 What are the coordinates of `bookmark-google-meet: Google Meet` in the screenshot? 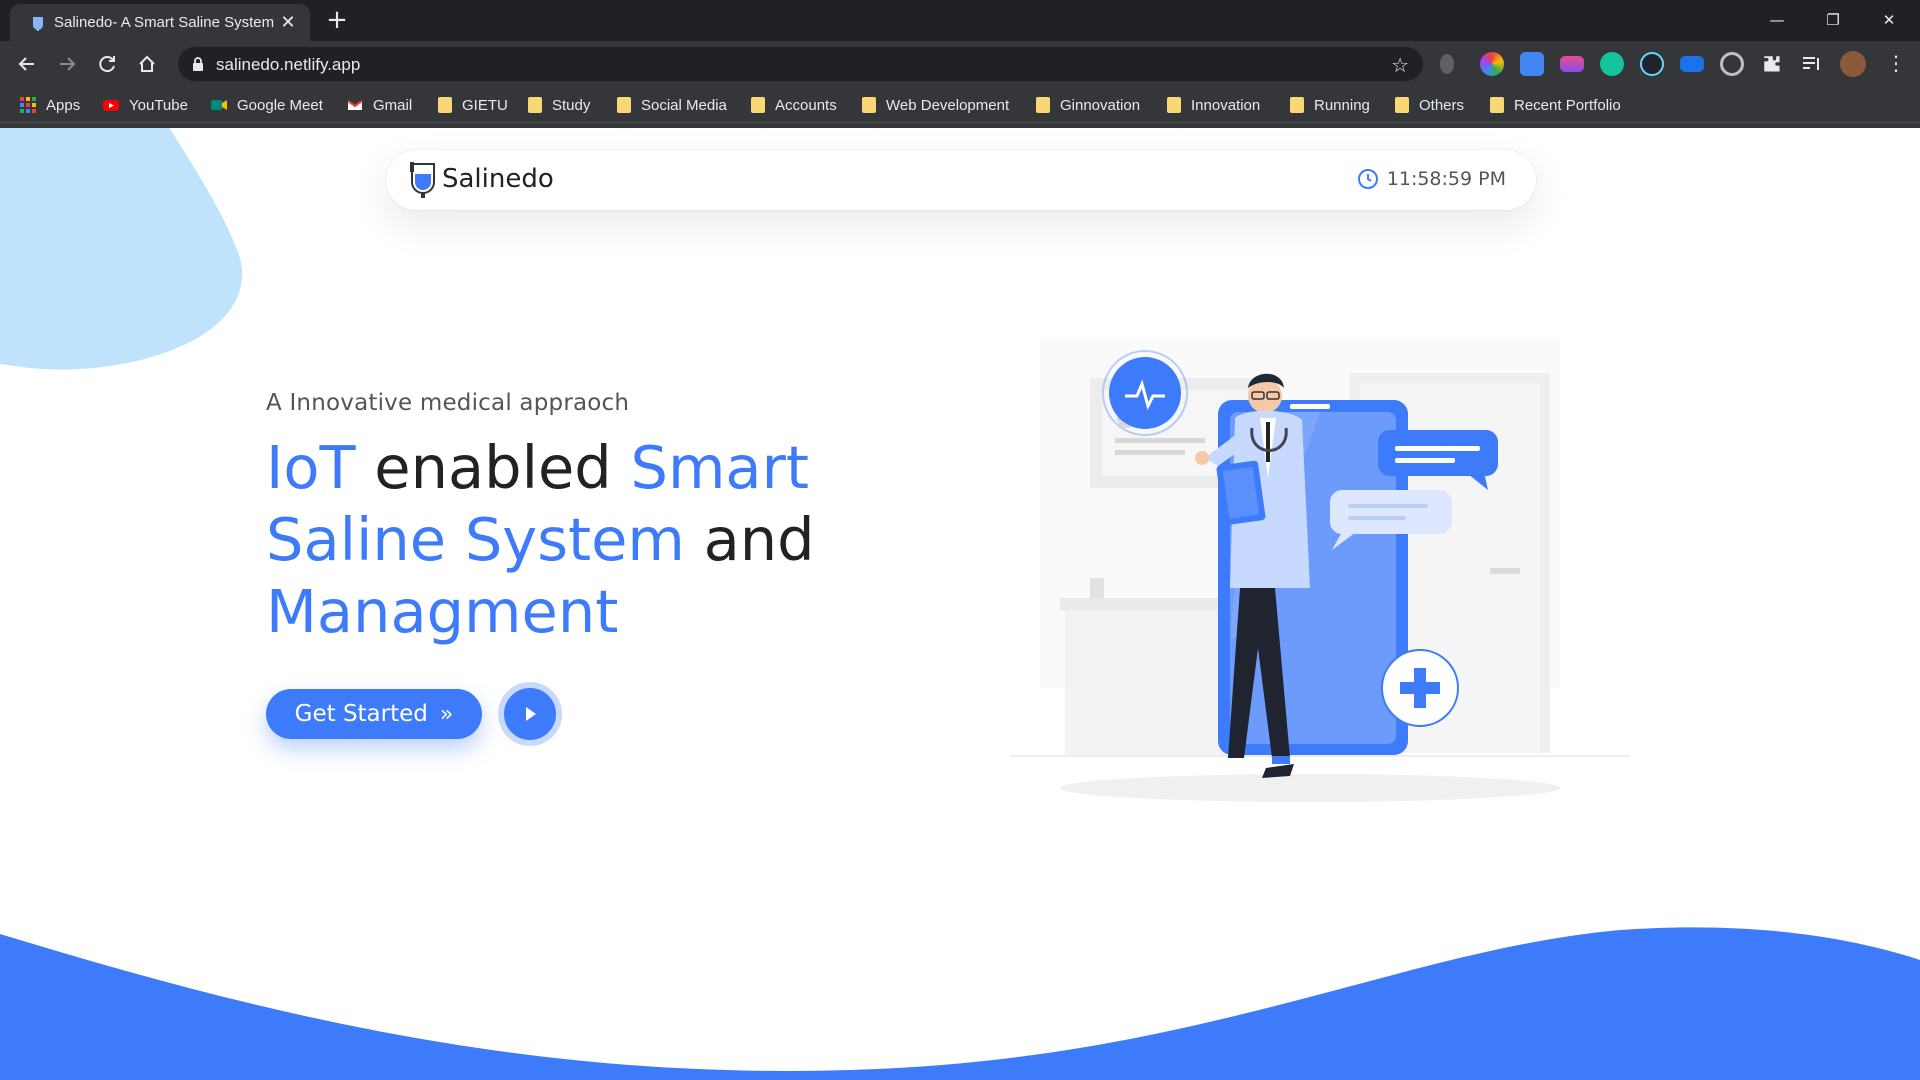 It's located at (267, 105).